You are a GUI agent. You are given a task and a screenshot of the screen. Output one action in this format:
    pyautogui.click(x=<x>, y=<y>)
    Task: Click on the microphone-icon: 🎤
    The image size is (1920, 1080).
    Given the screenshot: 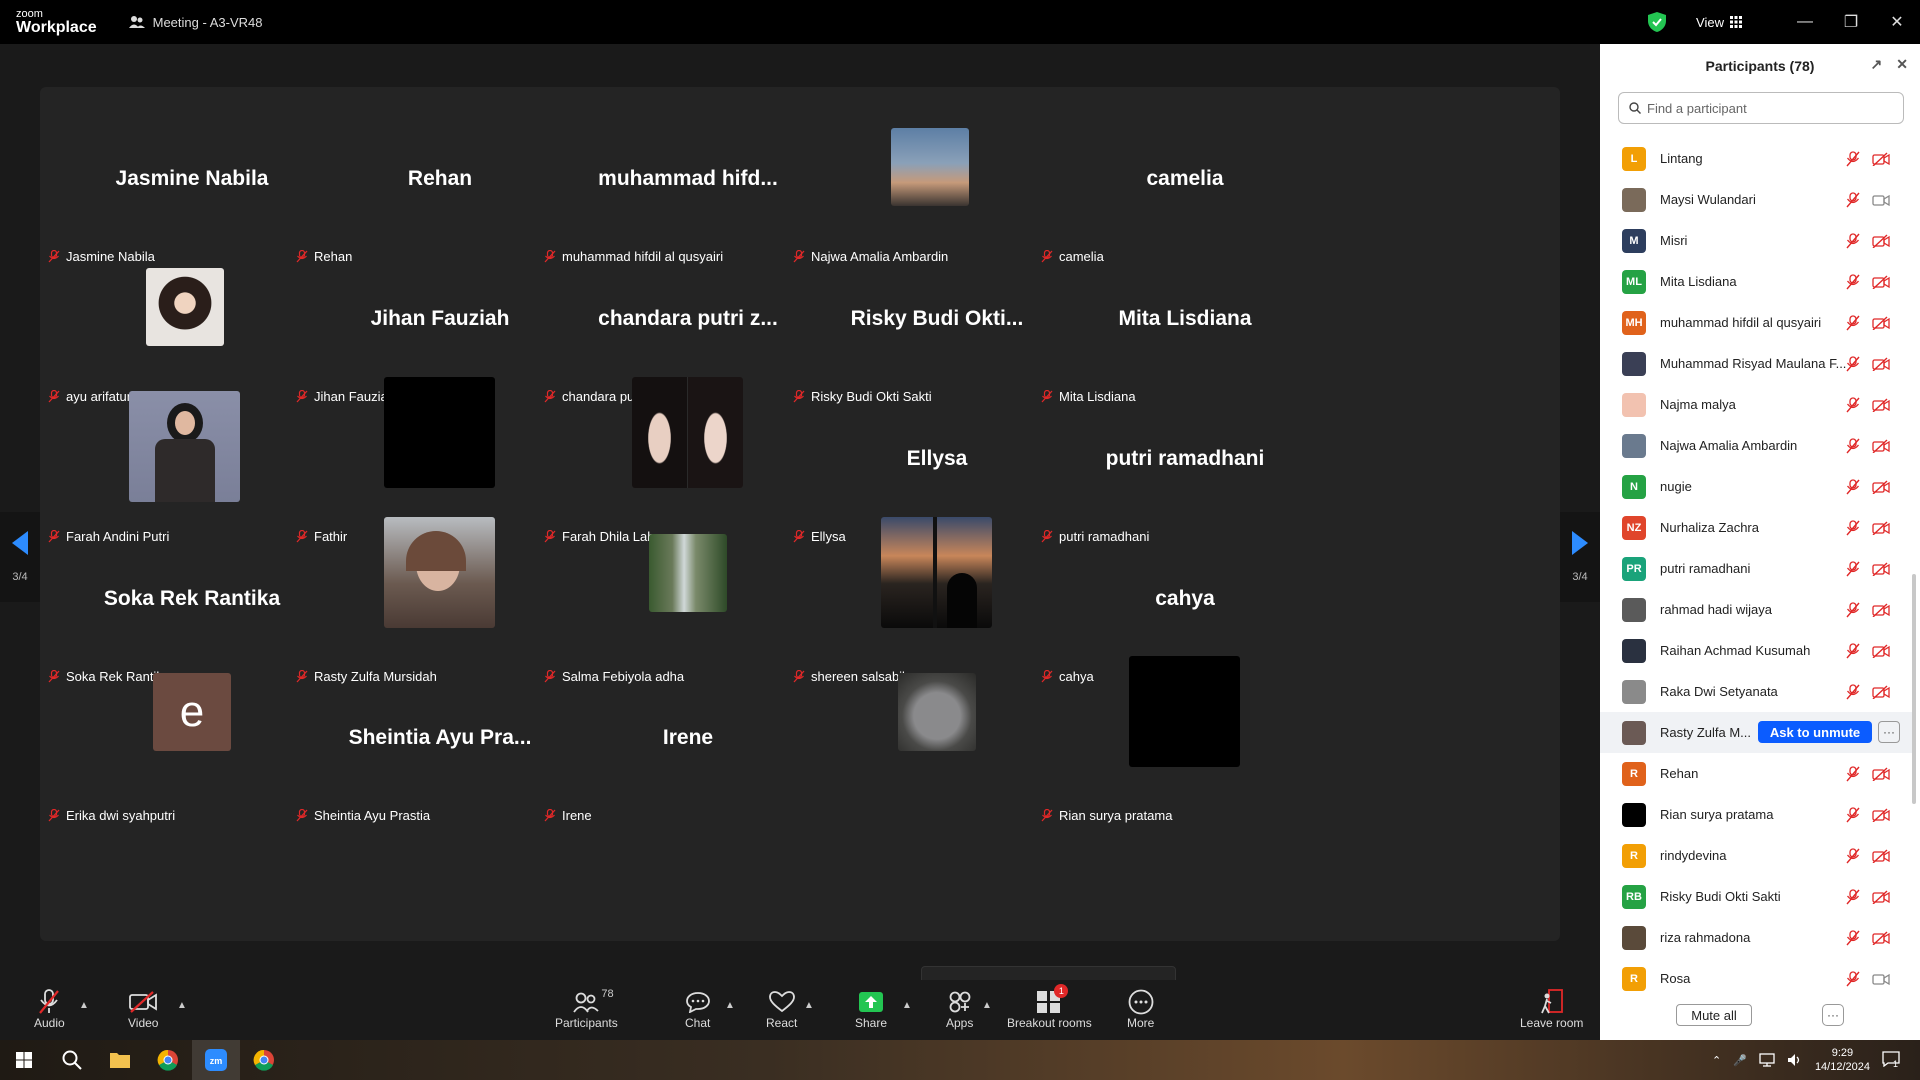 What is the action you would take?
    pyautogui.click(x=1740, y=1060)
    